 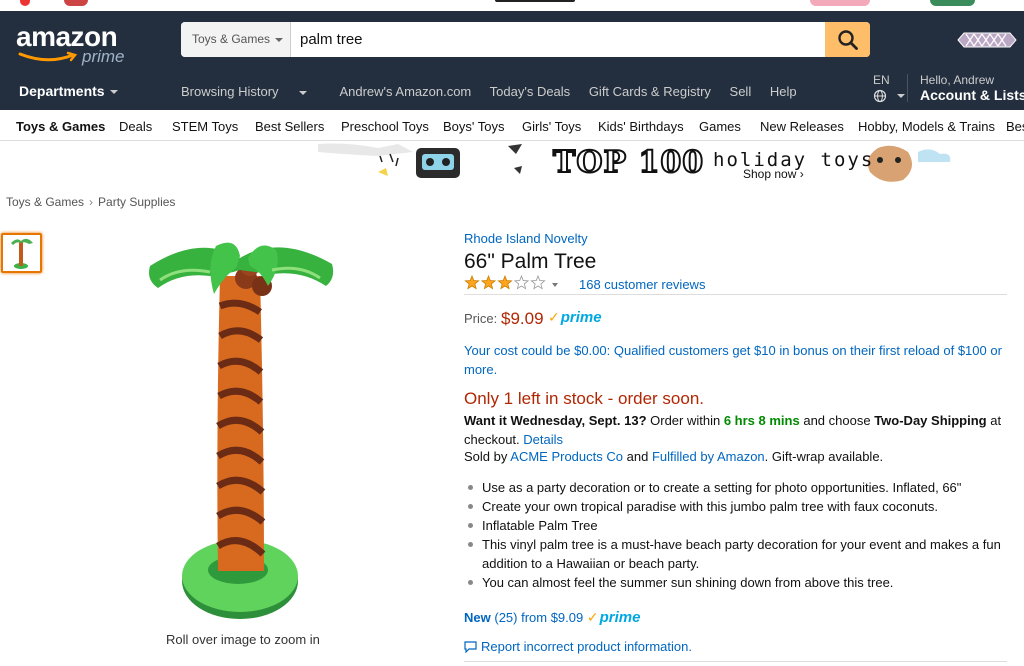 I want to click on order-within-text: Order within, so click(x=685, y=420).